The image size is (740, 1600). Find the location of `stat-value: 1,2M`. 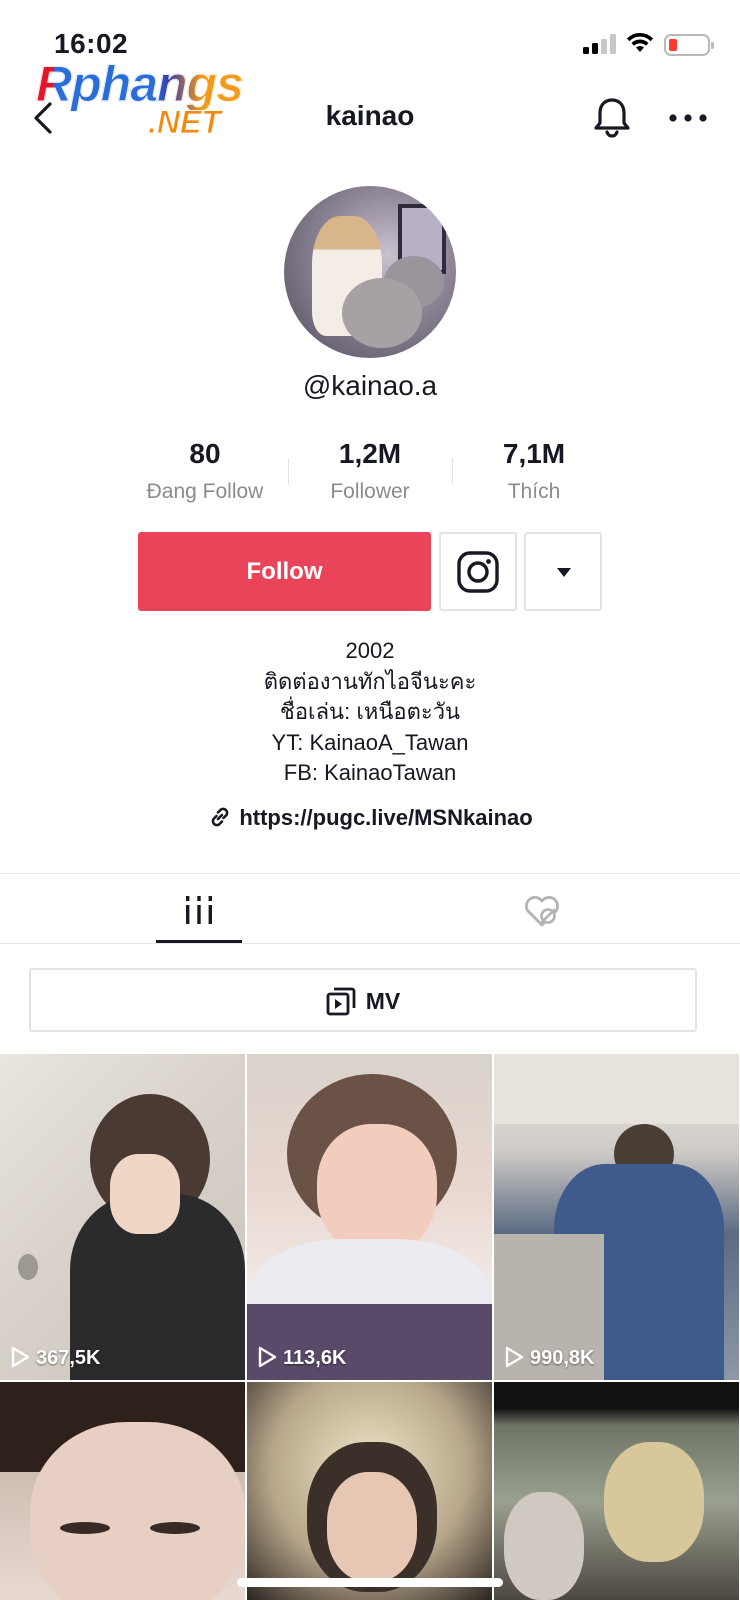

stat-value: 1,2M is located at coordinates (370, 453).